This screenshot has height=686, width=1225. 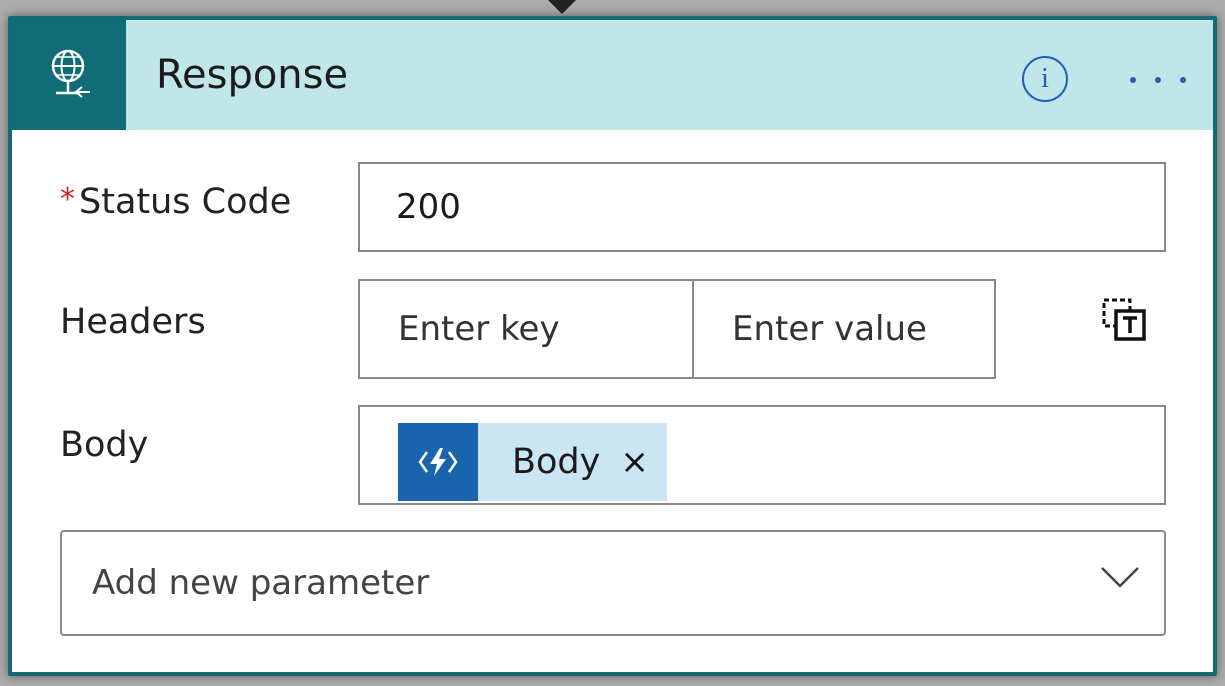 I want to click on body-token: Body ×, so click(x=532, y=462).